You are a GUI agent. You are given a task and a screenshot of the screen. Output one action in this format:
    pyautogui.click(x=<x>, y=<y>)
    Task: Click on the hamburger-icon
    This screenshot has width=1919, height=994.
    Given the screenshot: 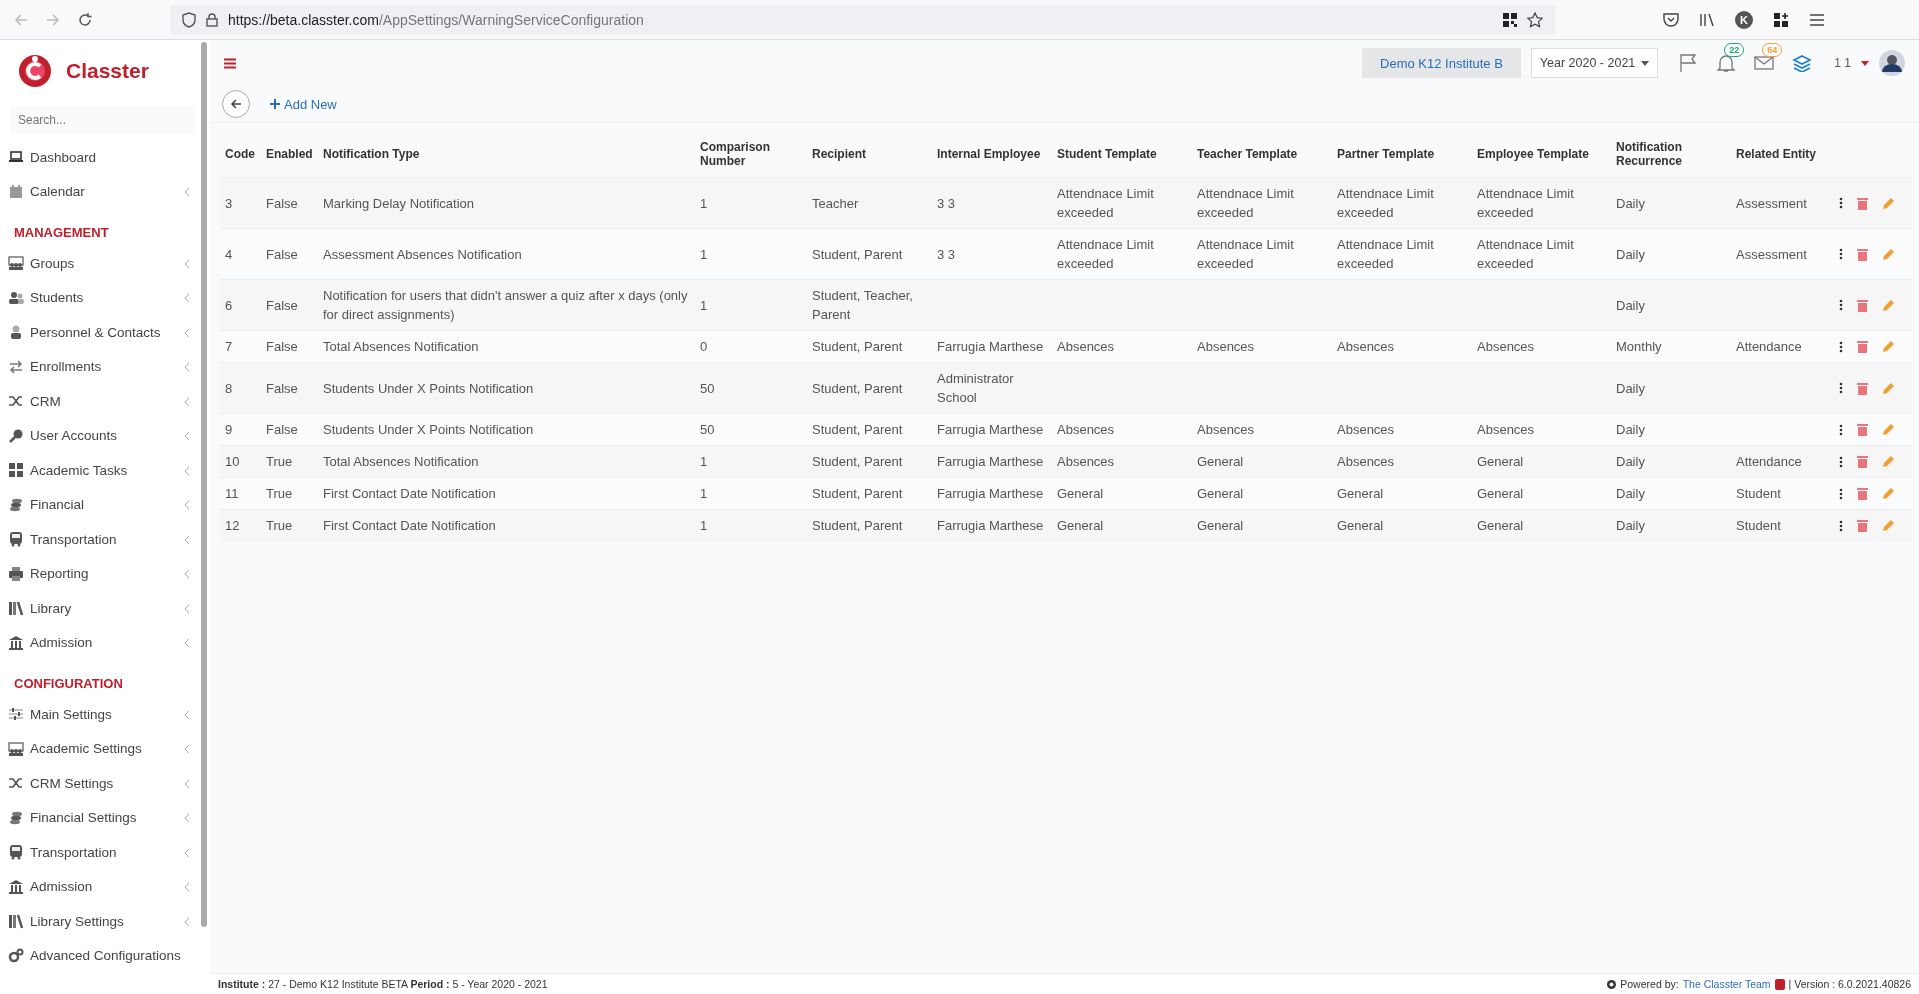 What is the action you would take?
    pyautogui.click(x=230, y=63)
    